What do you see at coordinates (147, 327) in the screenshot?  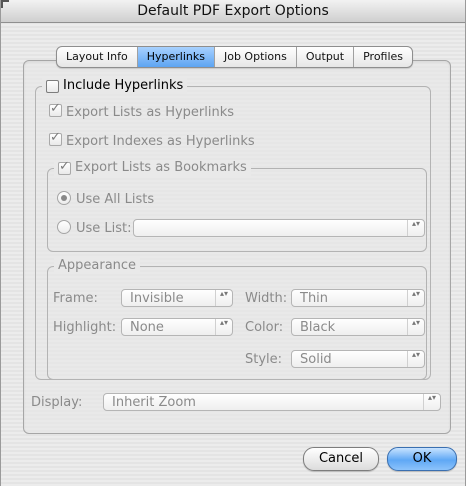 I see `highlight-value: None` at bounding box center [147, 327].